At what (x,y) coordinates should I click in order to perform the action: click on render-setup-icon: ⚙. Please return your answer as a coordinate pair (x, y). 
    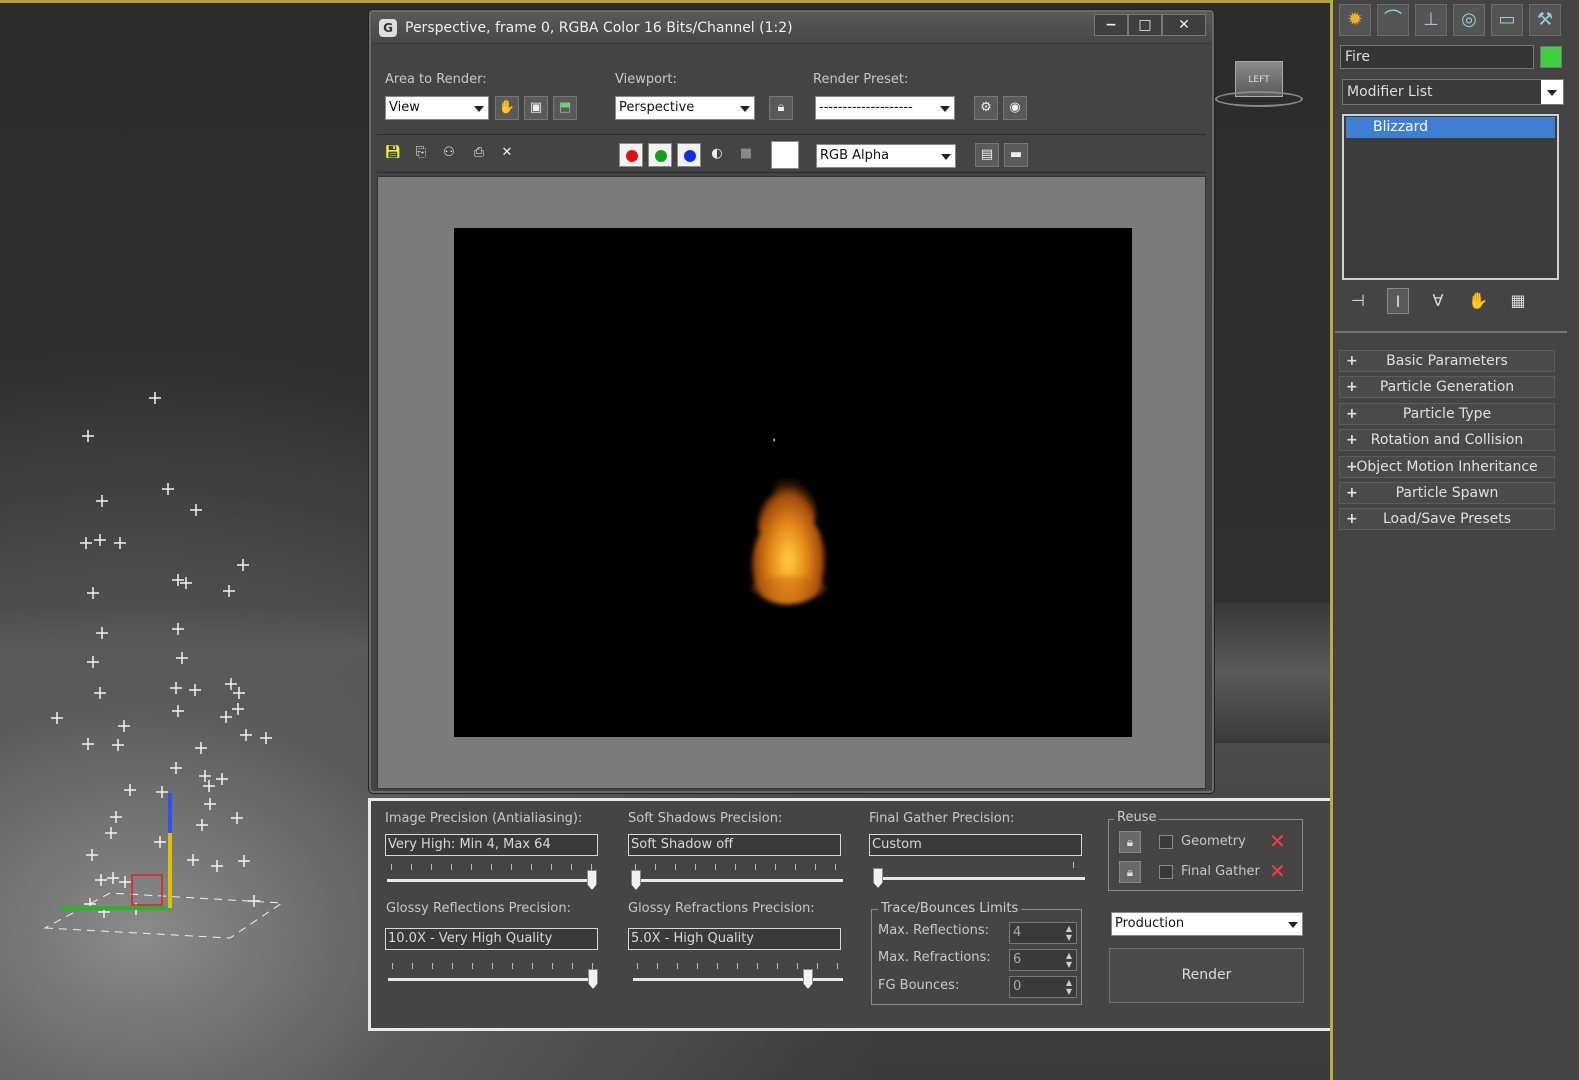
    Looking at the image, I should click on (986, 108).